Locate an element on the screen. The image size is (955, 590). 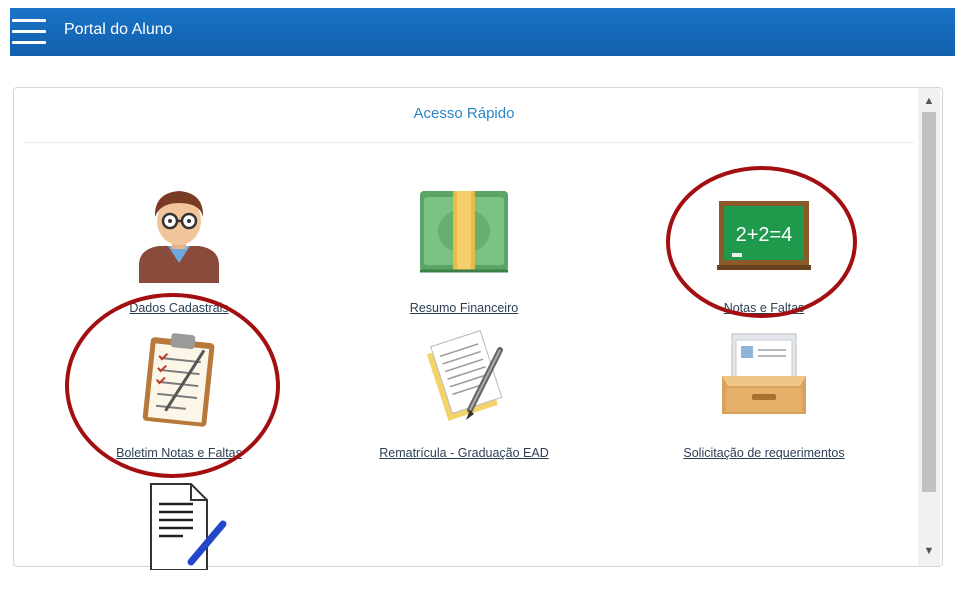
shortcut-solicitacao-requerimentos: Solicitação de requerimentos is located at coordinates (764, 398).